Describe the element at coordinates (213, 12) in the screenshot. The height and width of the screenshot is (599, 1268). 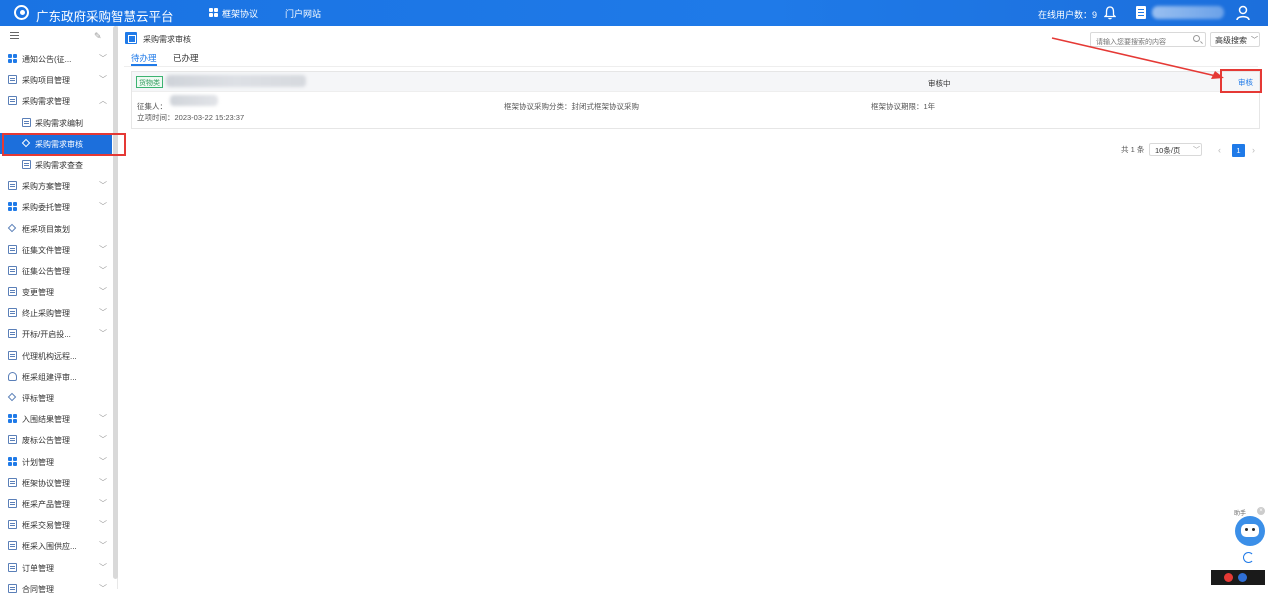
I see `framework-grid-icon` at that location.